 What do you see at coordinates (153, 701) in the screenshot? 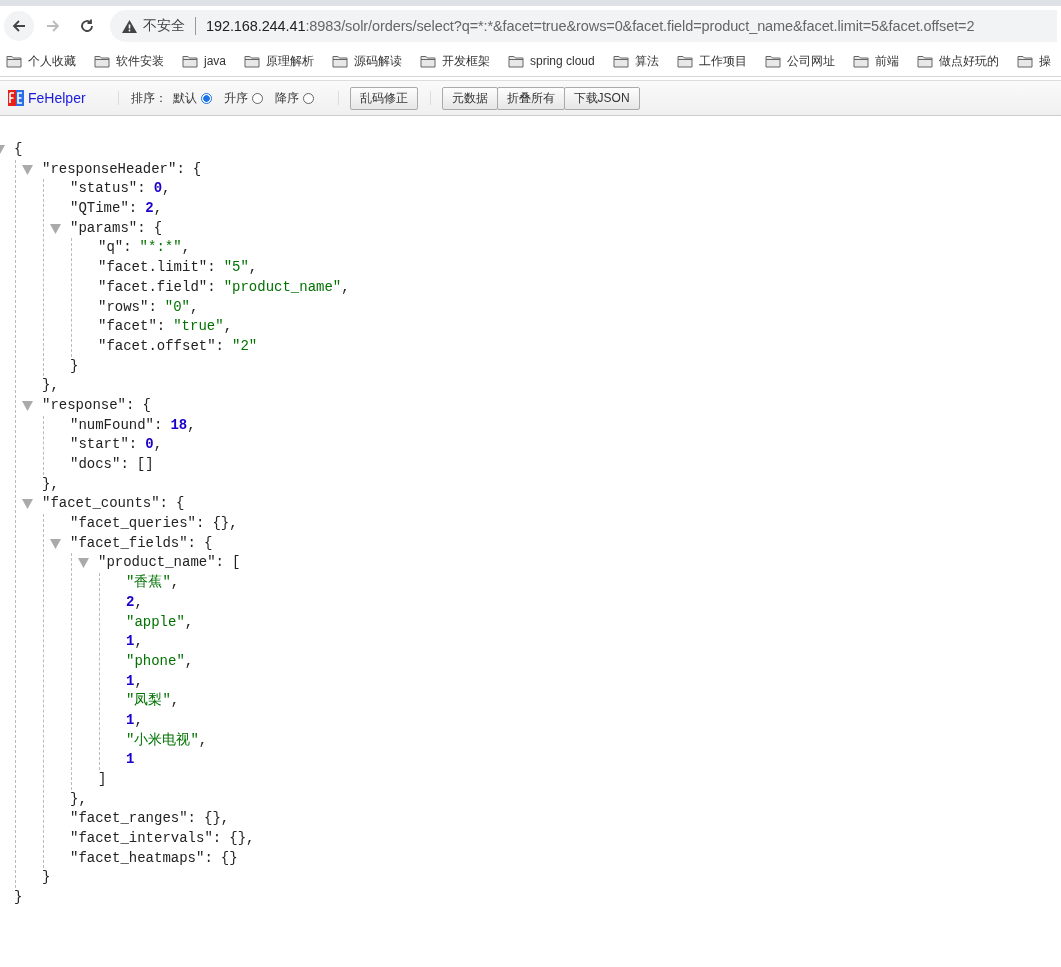
I see `json-line: "凤梨",` at bounding box center [153, 701].